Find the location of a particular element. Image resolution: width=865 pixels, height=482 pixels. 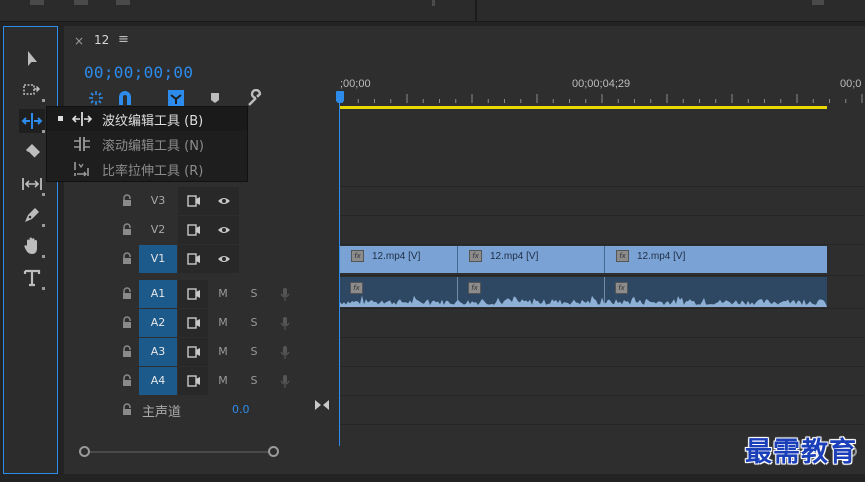

hand-tool is located at coordinates (32, 246).